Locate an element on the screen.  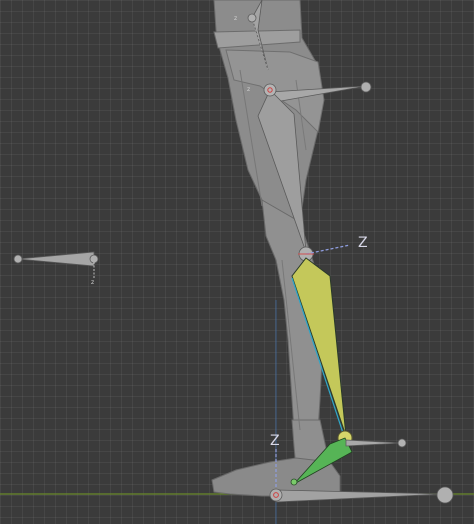
foot-root-joint is located at coordinates (276, 495).